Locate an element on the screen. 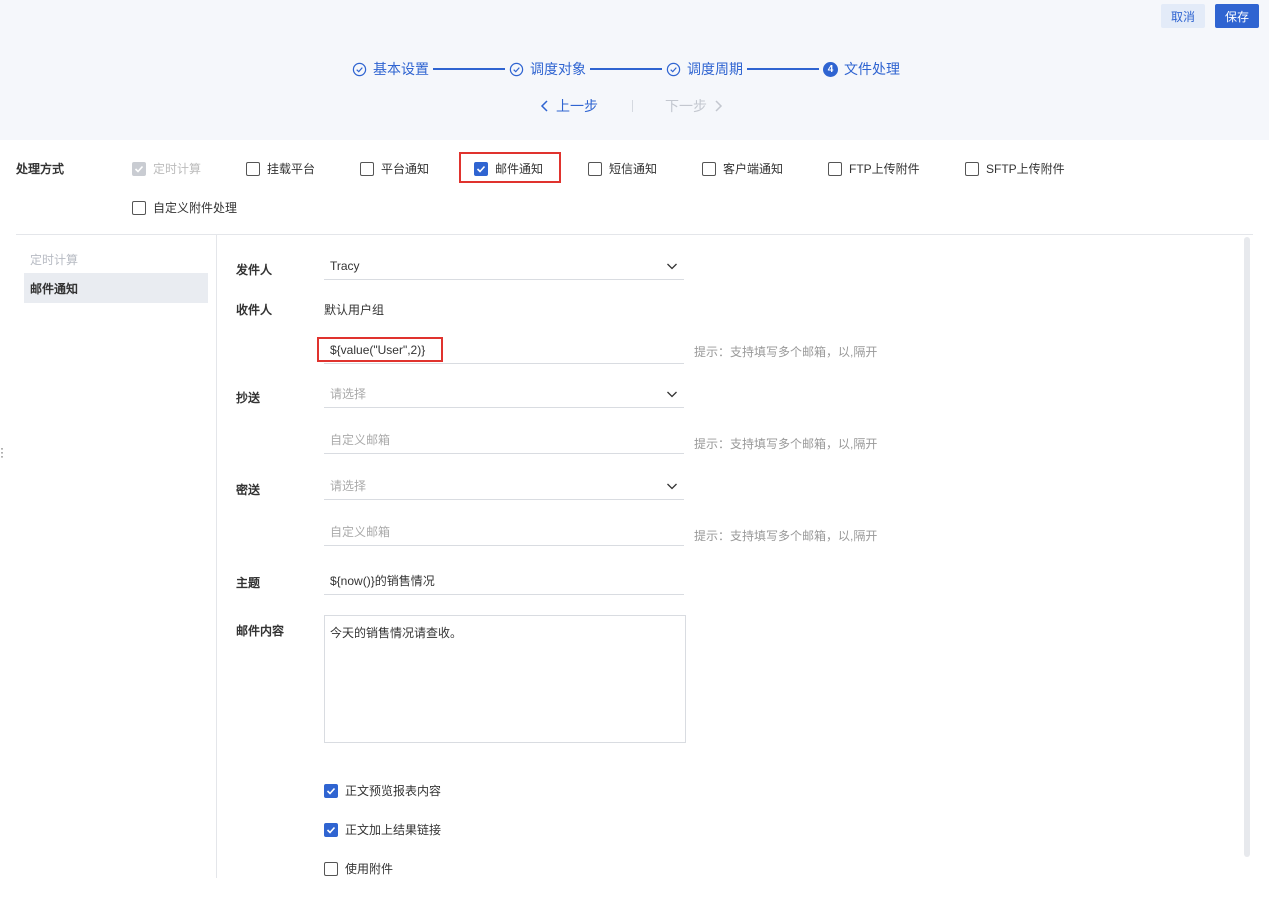 The height and width of the screenshot is (912, 1269). option-sftp-upload: SFTP上传附件 is located at coordinates (1015, 168).